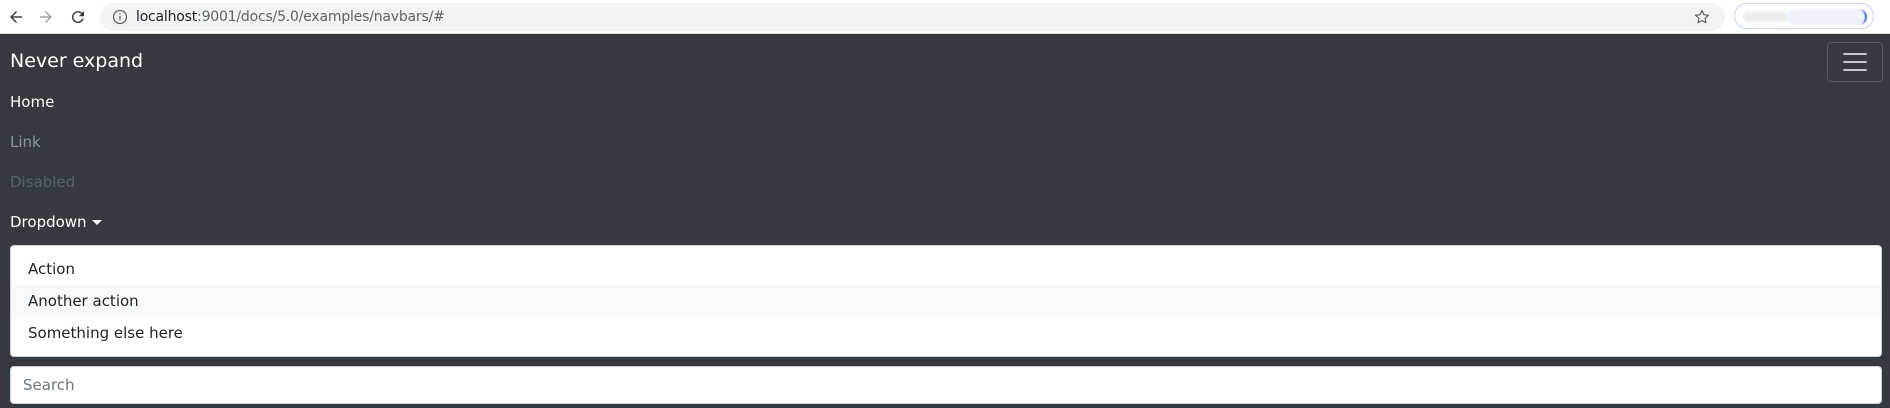 Image resolution: width=1890 pixels, height=408 pixels. I want to click on reload-icon, so click(77, 17).